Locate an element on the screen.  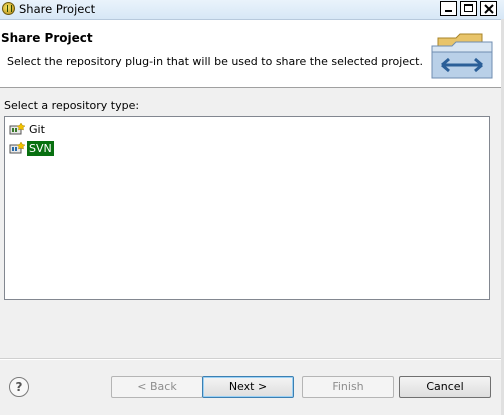
help-icon: ? is located at coordinates (19, 387).